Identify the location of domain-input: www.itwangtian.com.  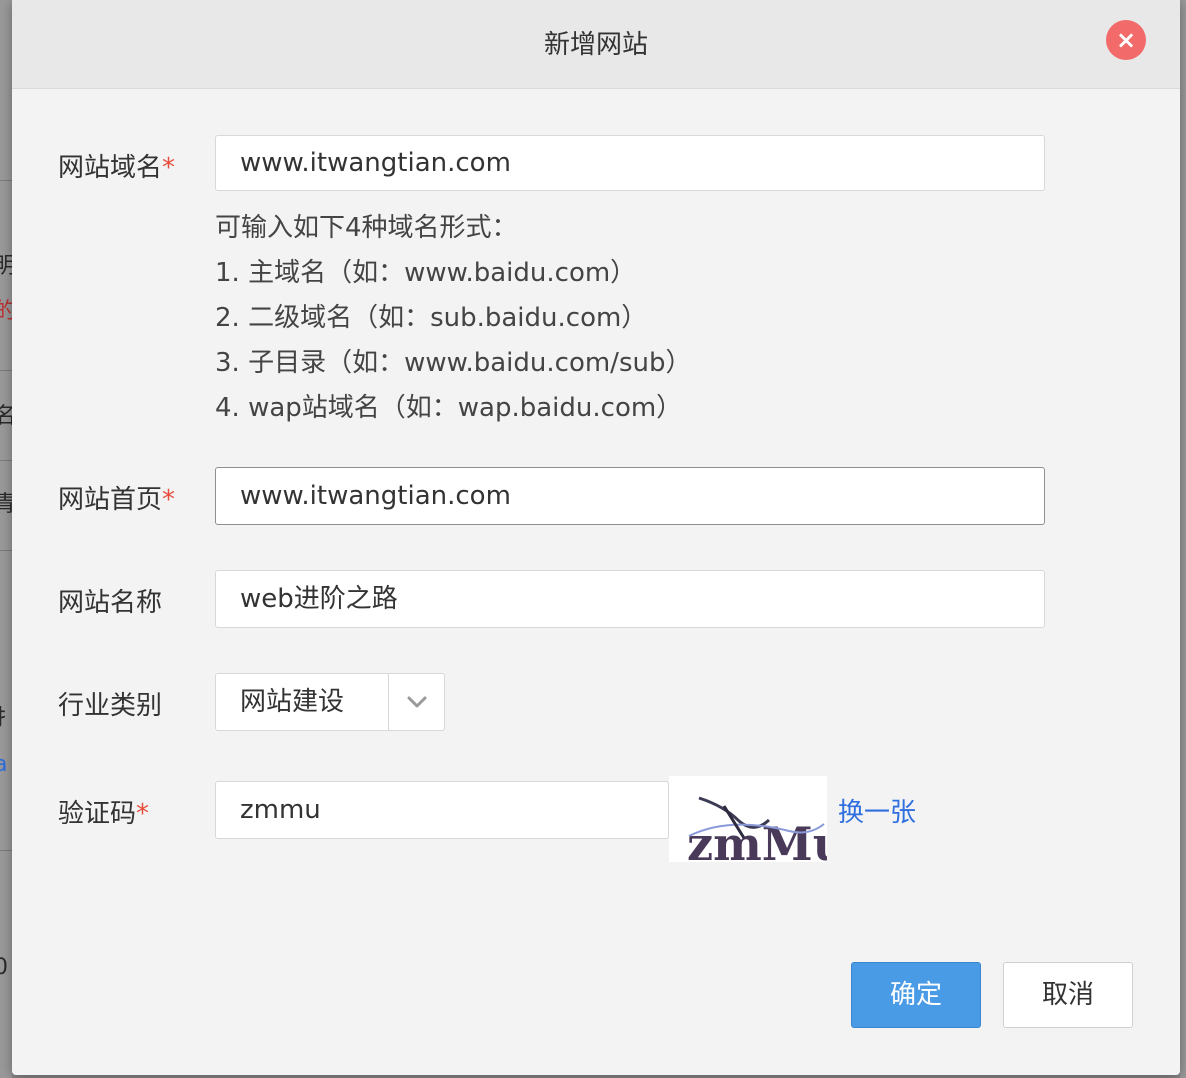
(630, 163).